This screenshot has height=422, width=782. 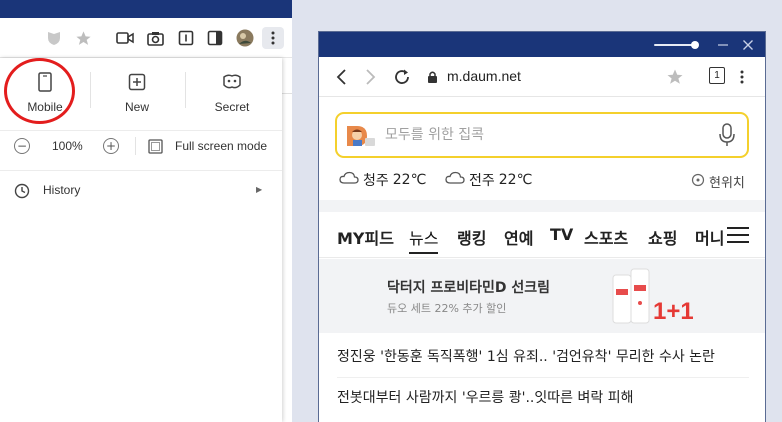 What do you see at coordinates (471, 237) in the screenshot?
I see `tab-ranking: 랭킹` at bounding box center [471, 237].